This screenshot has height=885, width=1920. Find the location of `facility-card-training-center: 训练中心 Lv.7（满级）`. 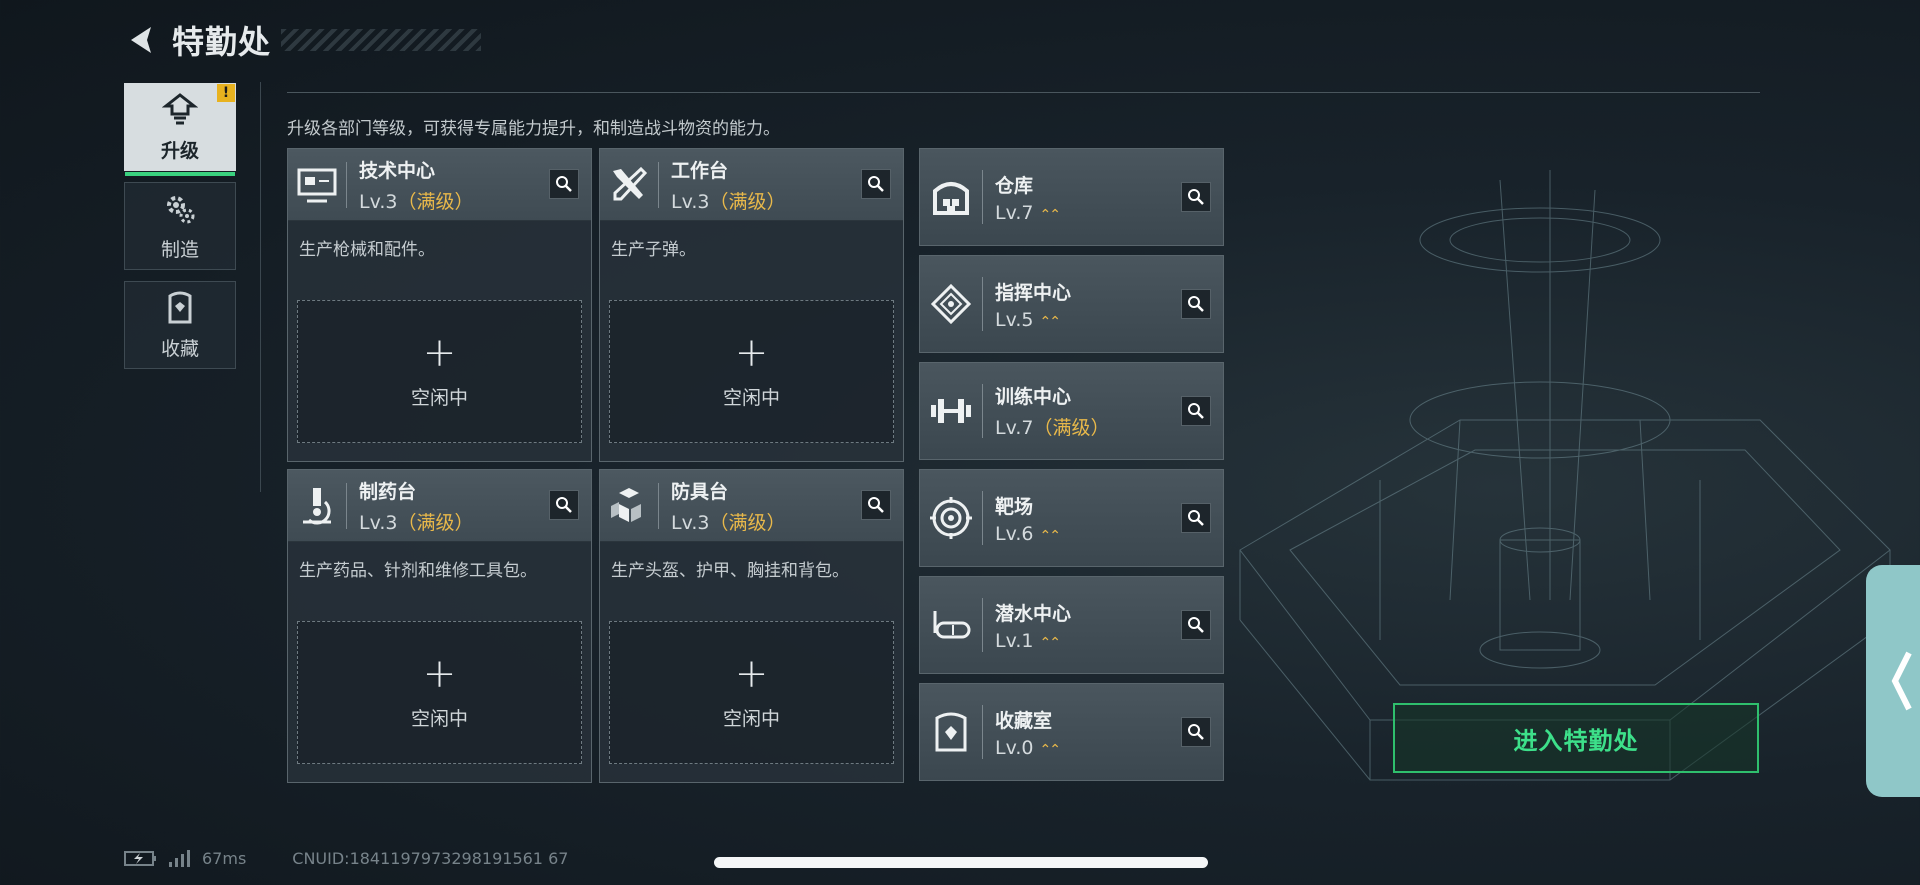

facility-card-training-center: 训练中心 Lv.7（满级） is located at coordinates (1071, 411).